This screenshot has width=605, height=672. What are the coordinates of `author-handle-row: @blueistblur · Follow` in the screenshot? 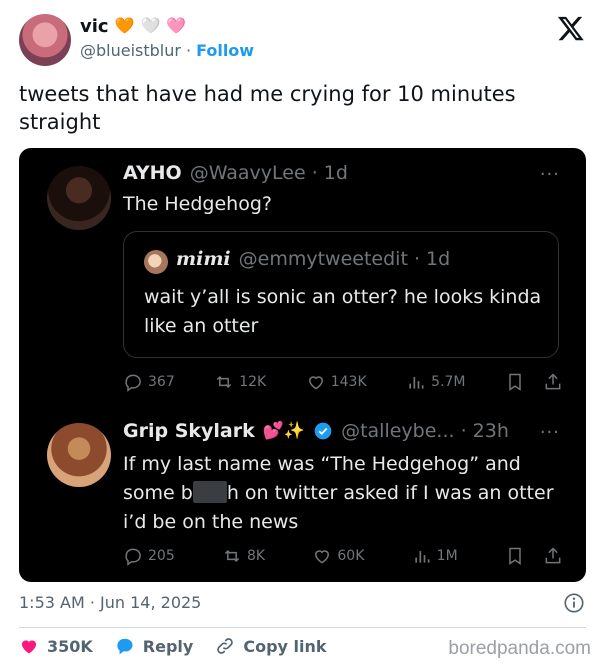 It's located at (167, 50).